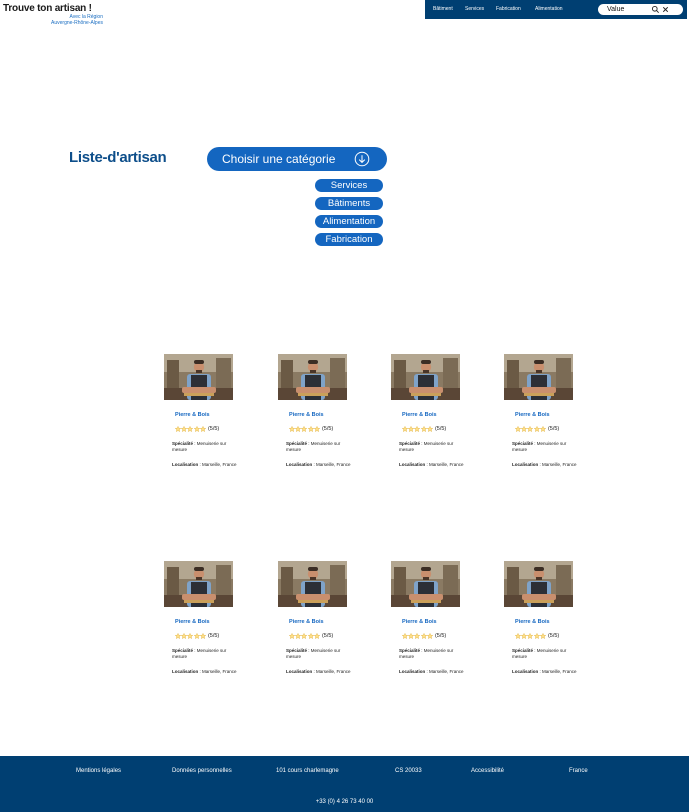 The image size is (689, 812). Describe the element at coordinates (344, 802) in the screenshot. I see `footer-phone: +33 (0) 4 26 73 40 00` at that location.